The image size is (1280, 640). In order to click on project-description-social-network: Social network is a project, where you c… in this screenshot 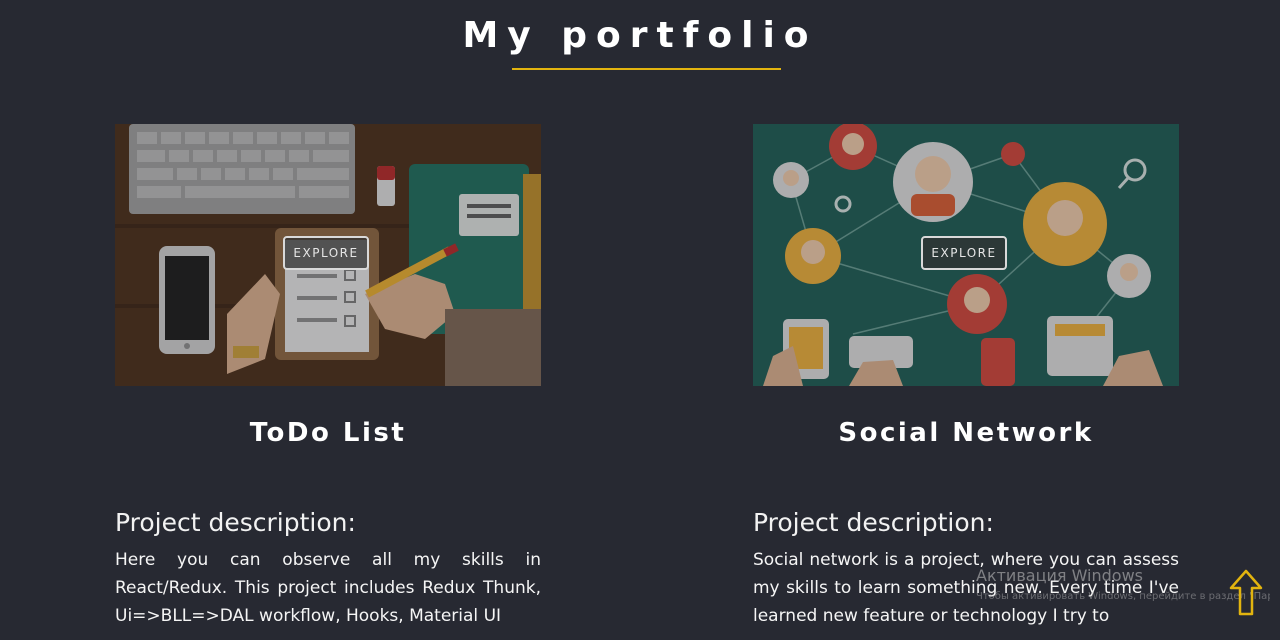, I will do `click(966, 588)`.